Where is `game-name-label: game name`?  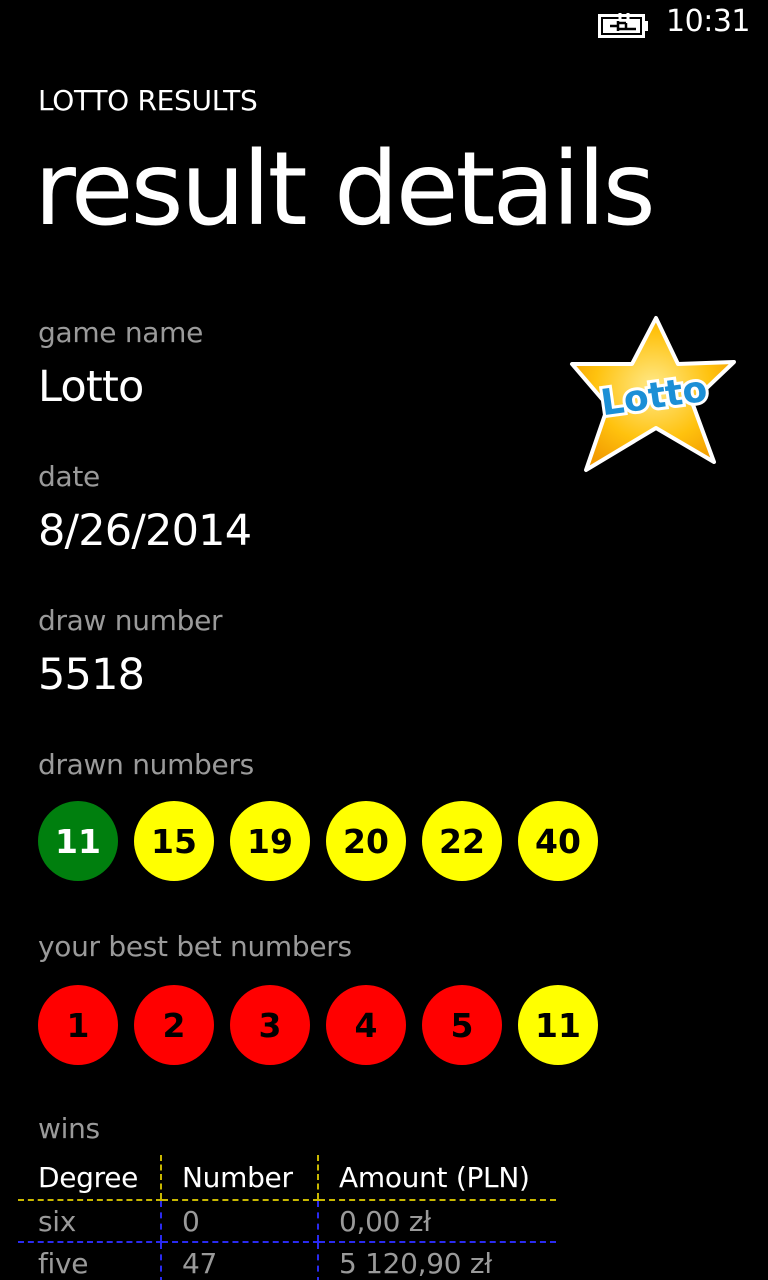 game-name-label: game name is located at coordinates (121, 332).